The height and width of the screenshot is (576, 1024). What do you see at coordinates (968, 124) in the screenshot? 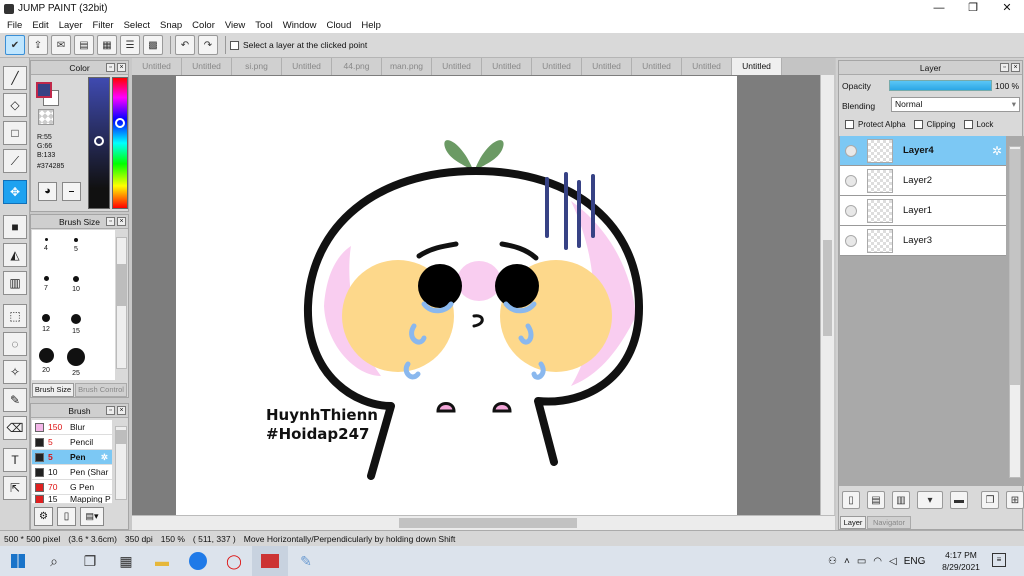
I see `lock-checkbox` at bounding box center [968, 124].